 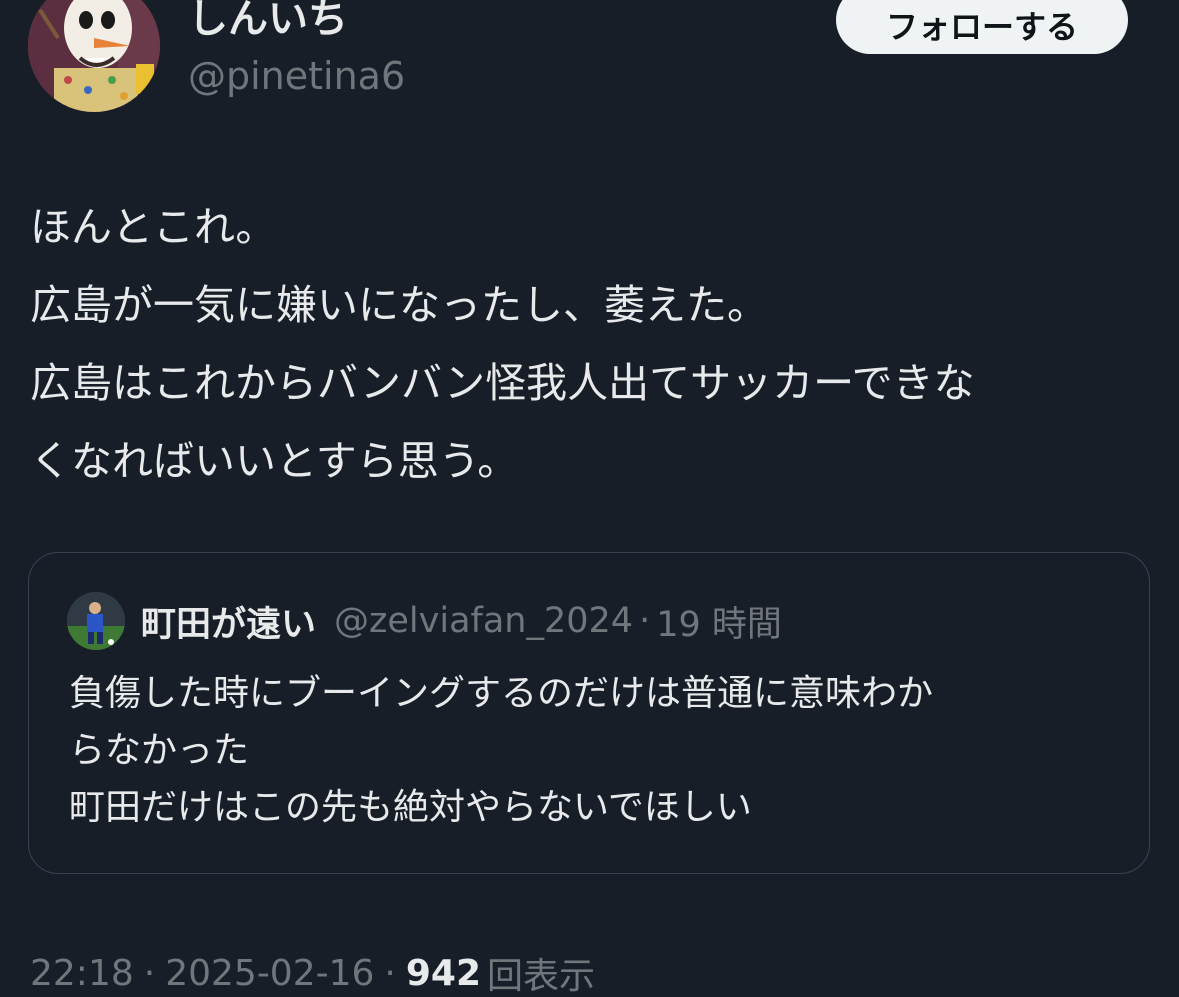 I want to click on tweet-meta: 22:18 · 2025-02-16 · 942 回表示, so click(x=312, y=972).